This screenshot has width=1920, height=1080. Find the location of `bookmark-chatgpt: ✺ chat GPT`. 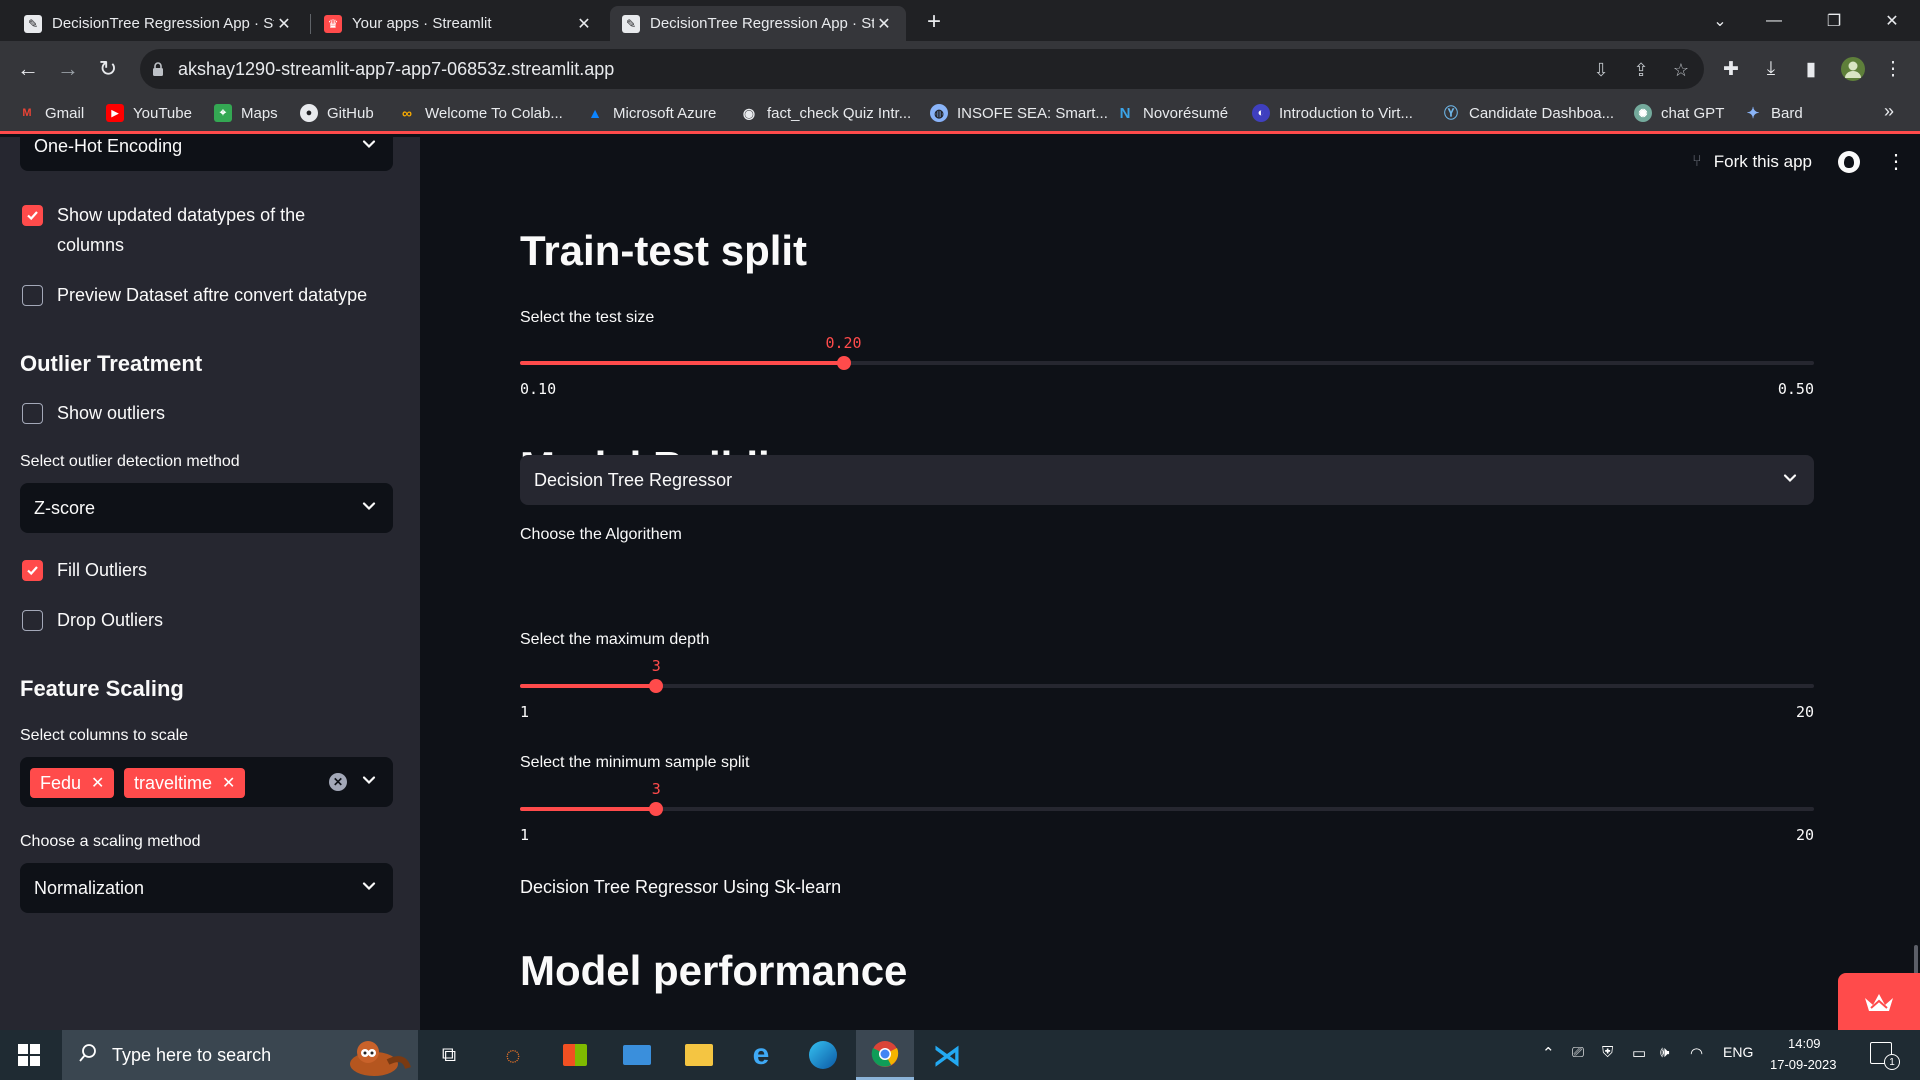

bookmark-chatgpt: ✺ chat GPT is located at coordinates (1679, 113).